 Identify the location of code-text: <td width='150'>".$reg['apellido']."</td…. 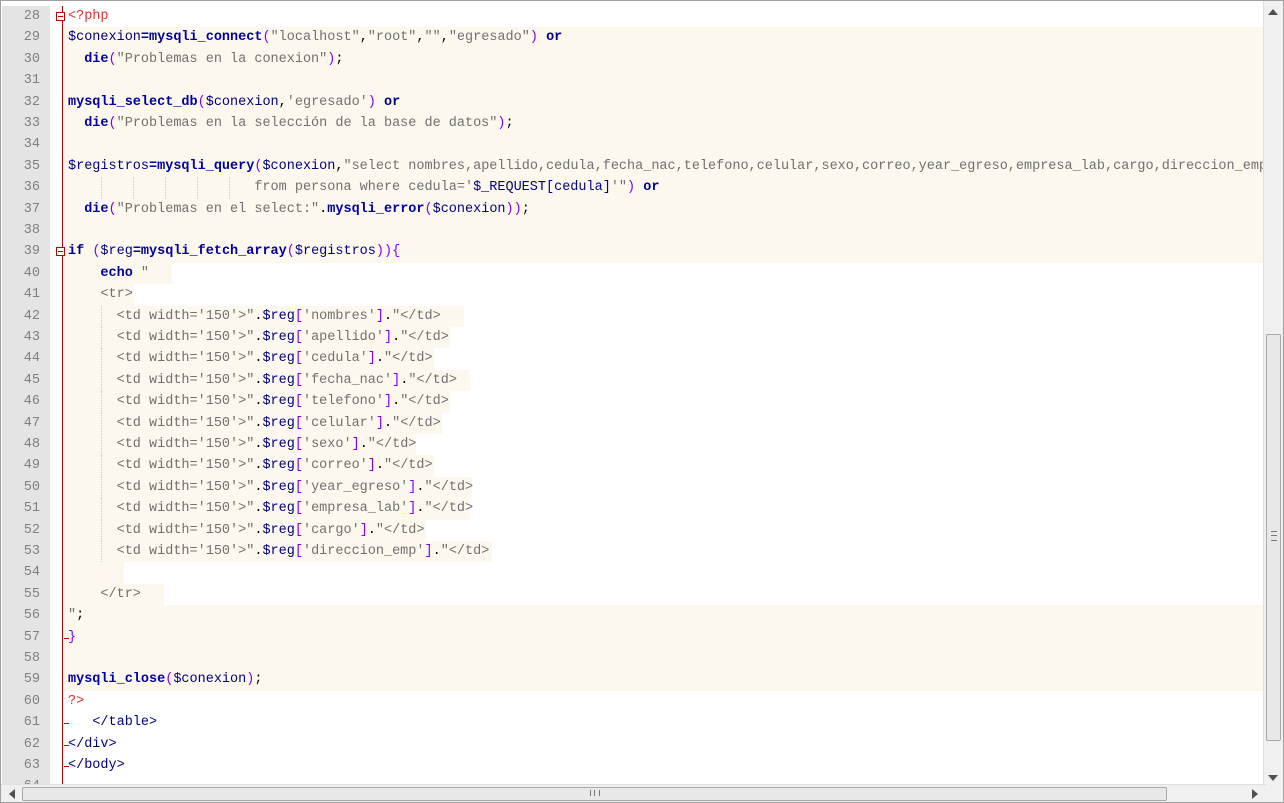
(258, 337).